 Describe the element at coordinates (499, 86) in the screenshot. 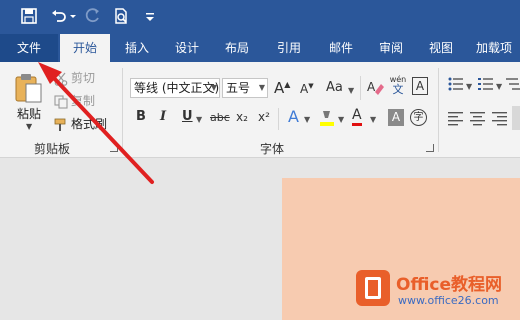

I see `numbering-dropdown-icon: ▼` at that location.